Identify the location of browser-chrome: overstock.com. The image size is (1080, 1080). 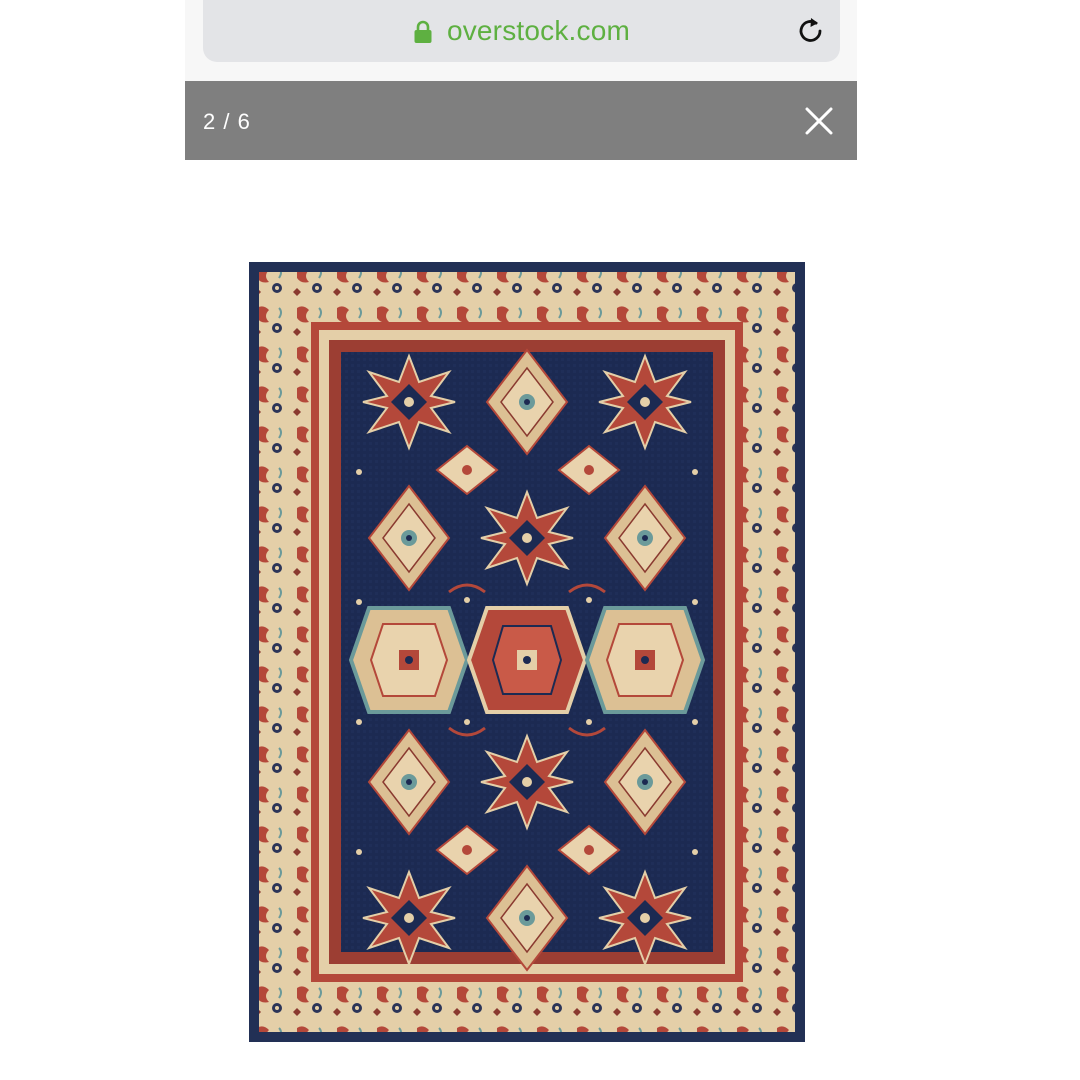
(521, 40).